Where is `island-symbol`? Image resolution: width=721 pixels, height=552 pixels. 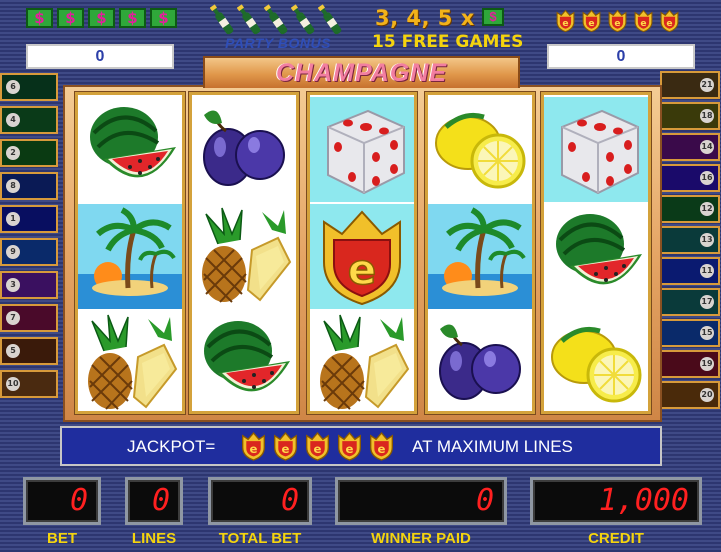
island-symbol is located at coordinates (480, 256).